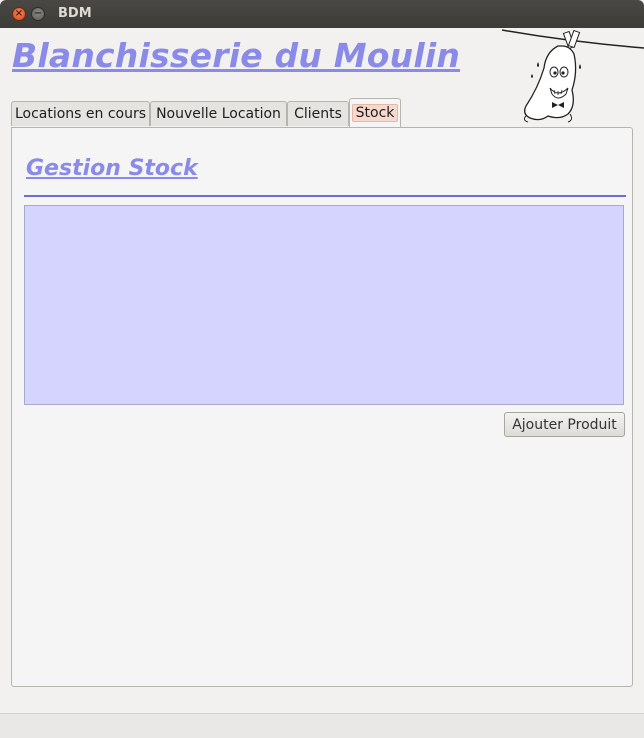  I want to click on section-divider, so click(325, 196).